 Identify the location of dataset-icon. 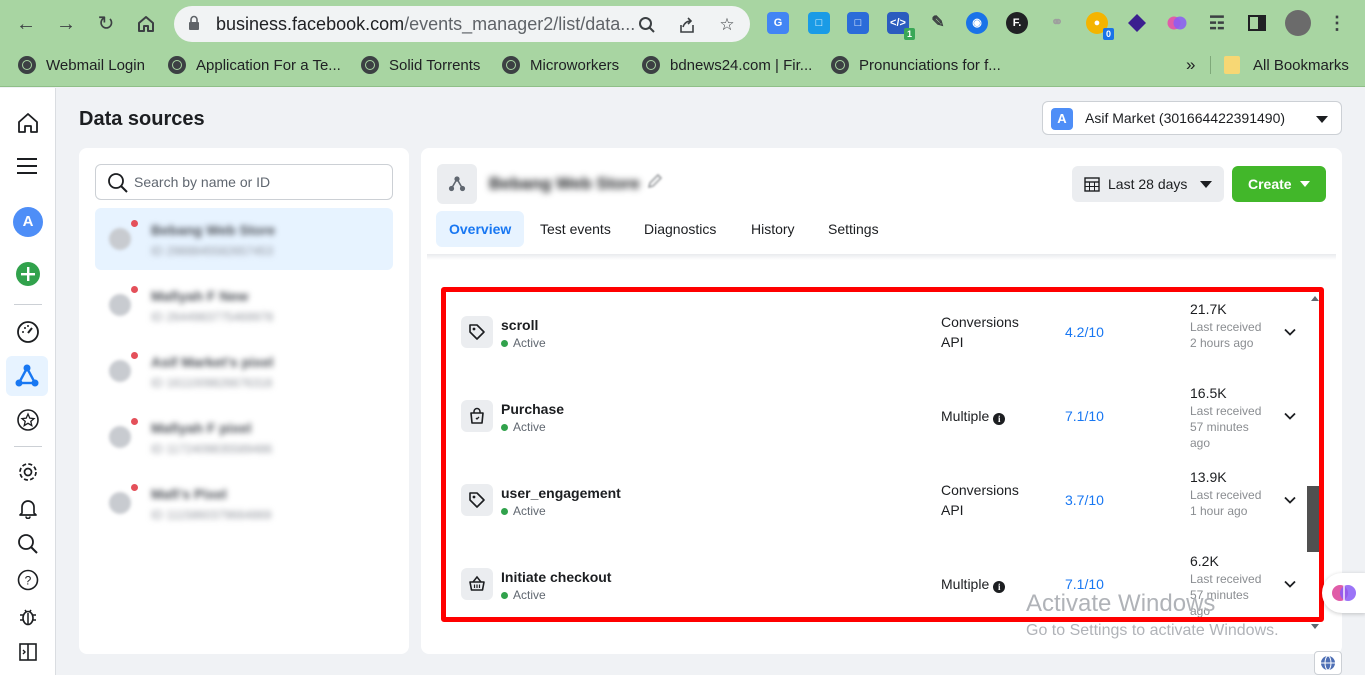
(457, 184).